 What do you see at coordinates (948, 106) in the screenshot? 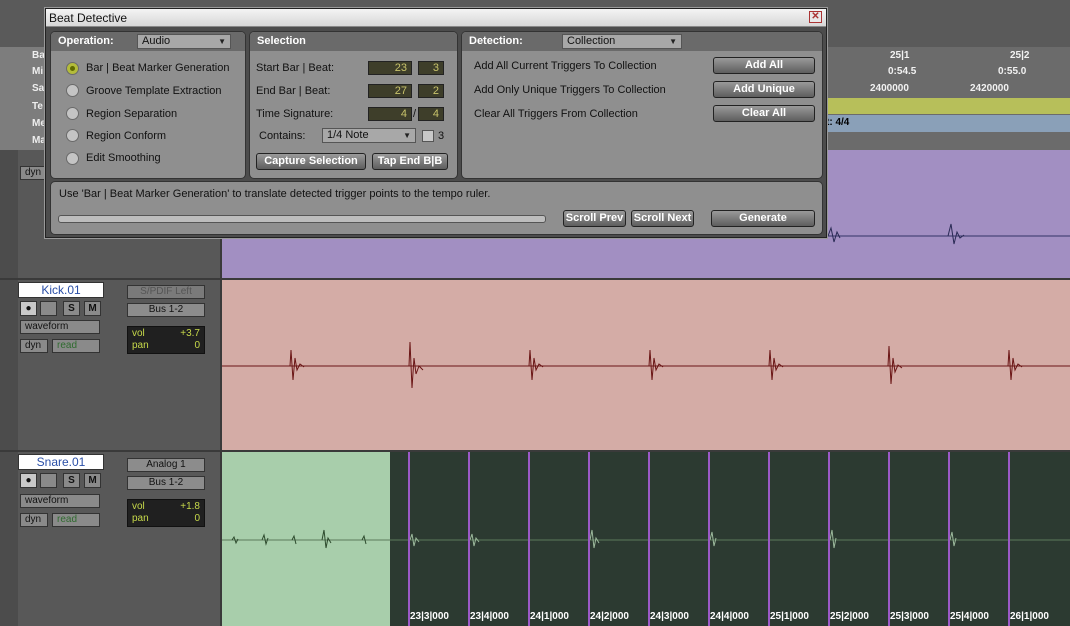
I see `tempo-ruler-strip` at bounding box center [948, 106].